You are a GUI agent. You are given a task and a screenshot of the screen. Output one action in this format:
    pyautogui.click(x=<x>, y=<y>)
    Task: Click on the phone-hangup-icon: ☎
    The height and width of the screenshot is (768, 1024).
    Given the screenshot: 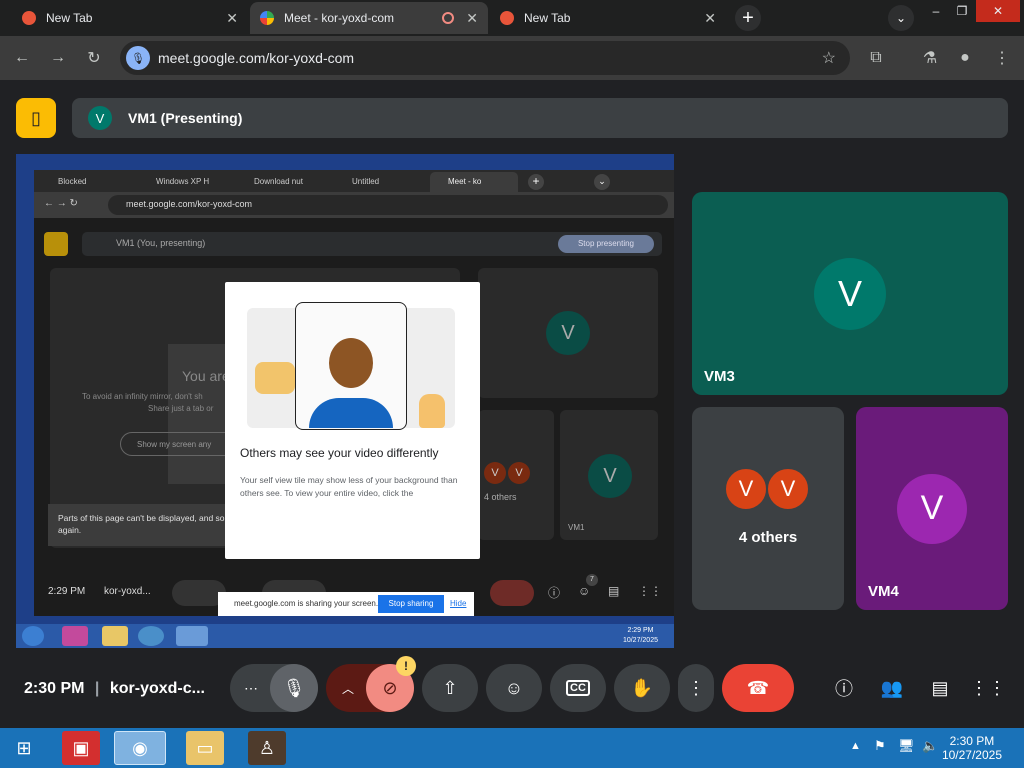 What is the action you would take?
    pyautogui.click(x=758, y=687)
    